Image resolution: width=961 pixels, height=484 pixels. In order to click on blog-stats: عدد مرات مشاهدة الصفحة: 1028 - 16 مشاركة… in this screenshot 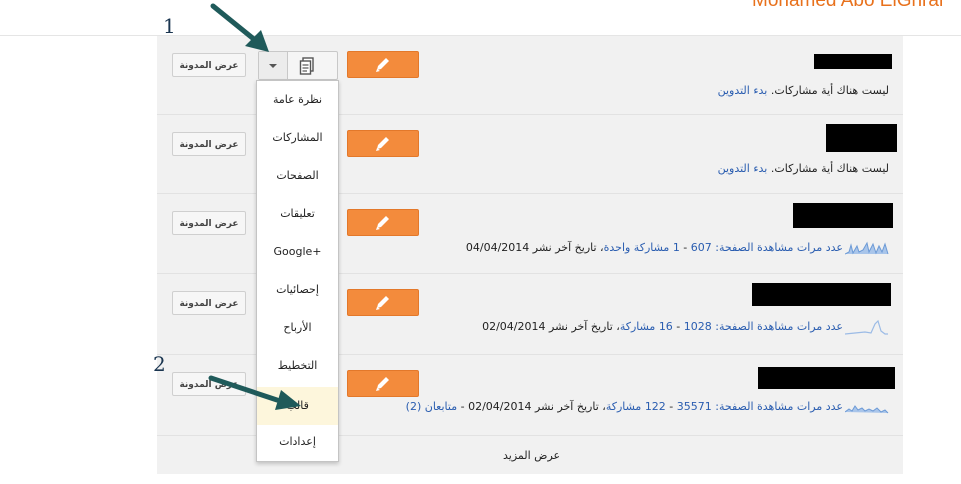, I will do `click(662, 326)`.